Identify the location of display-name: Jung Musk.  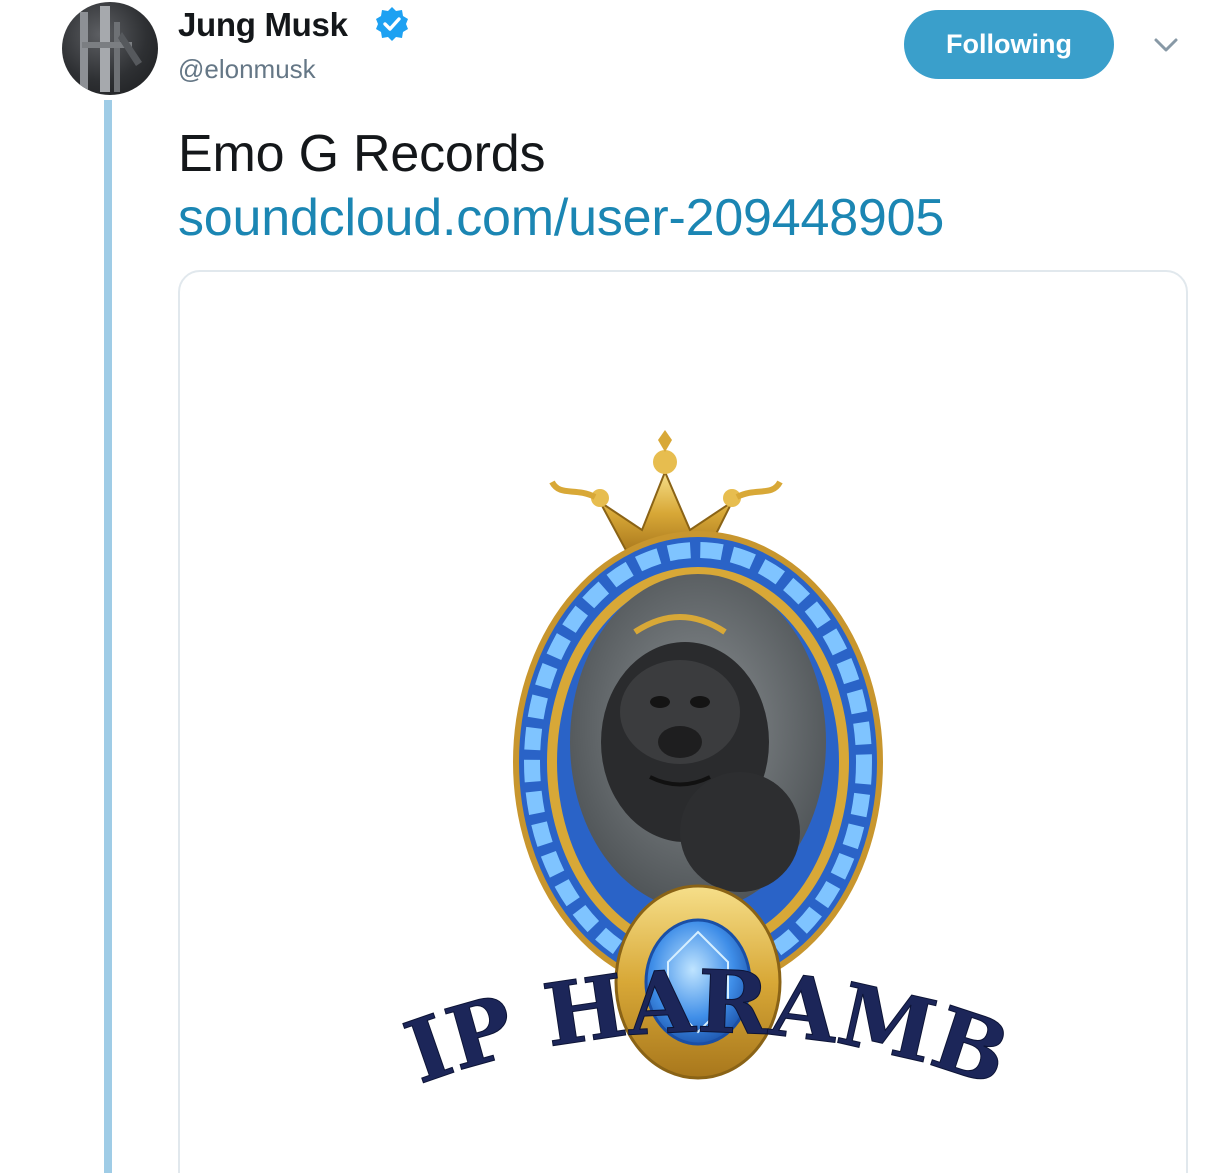
(263, 25).